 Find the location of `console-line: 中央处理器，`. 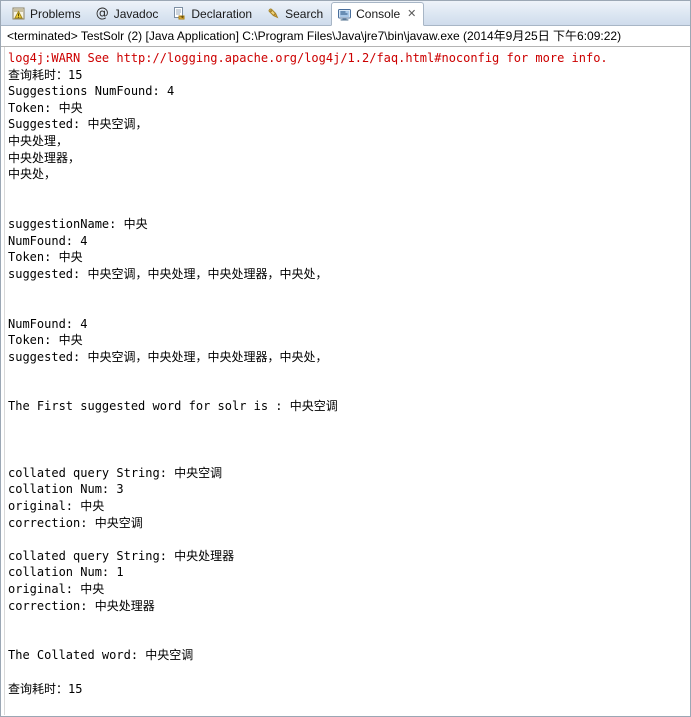

console-line: 中央处理器， is located at coordinates (44, 157).